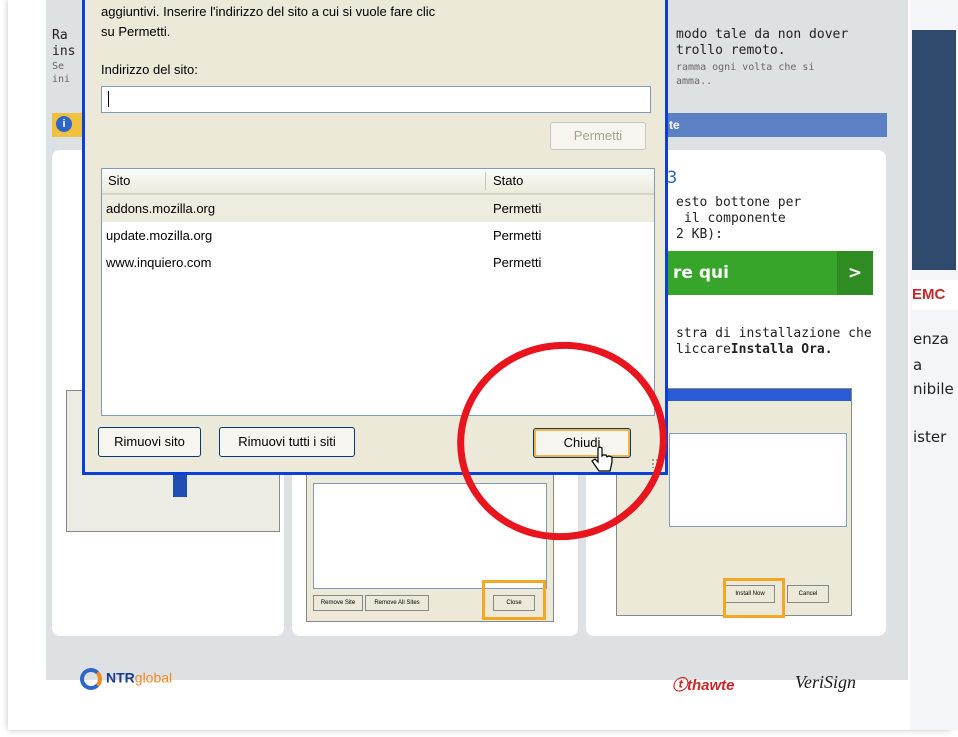  What do you see at coordinates (918, 365) in the screenshot?
I see `right-label-a: a` at bounding box center [918, 365].